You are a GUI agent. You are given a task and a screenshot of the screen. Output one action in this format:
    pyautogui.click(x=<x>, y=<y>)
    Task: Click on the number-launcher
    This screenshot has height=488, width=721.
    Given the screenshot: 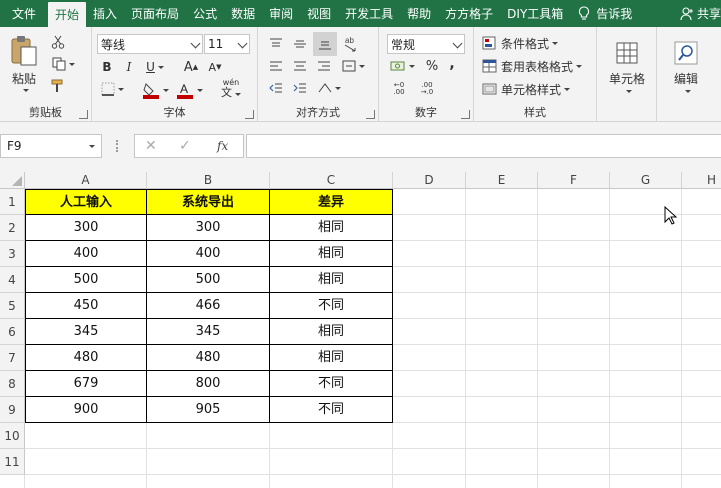 What is the action you would take?
    pyautogui.click(x=465, y=114)
    